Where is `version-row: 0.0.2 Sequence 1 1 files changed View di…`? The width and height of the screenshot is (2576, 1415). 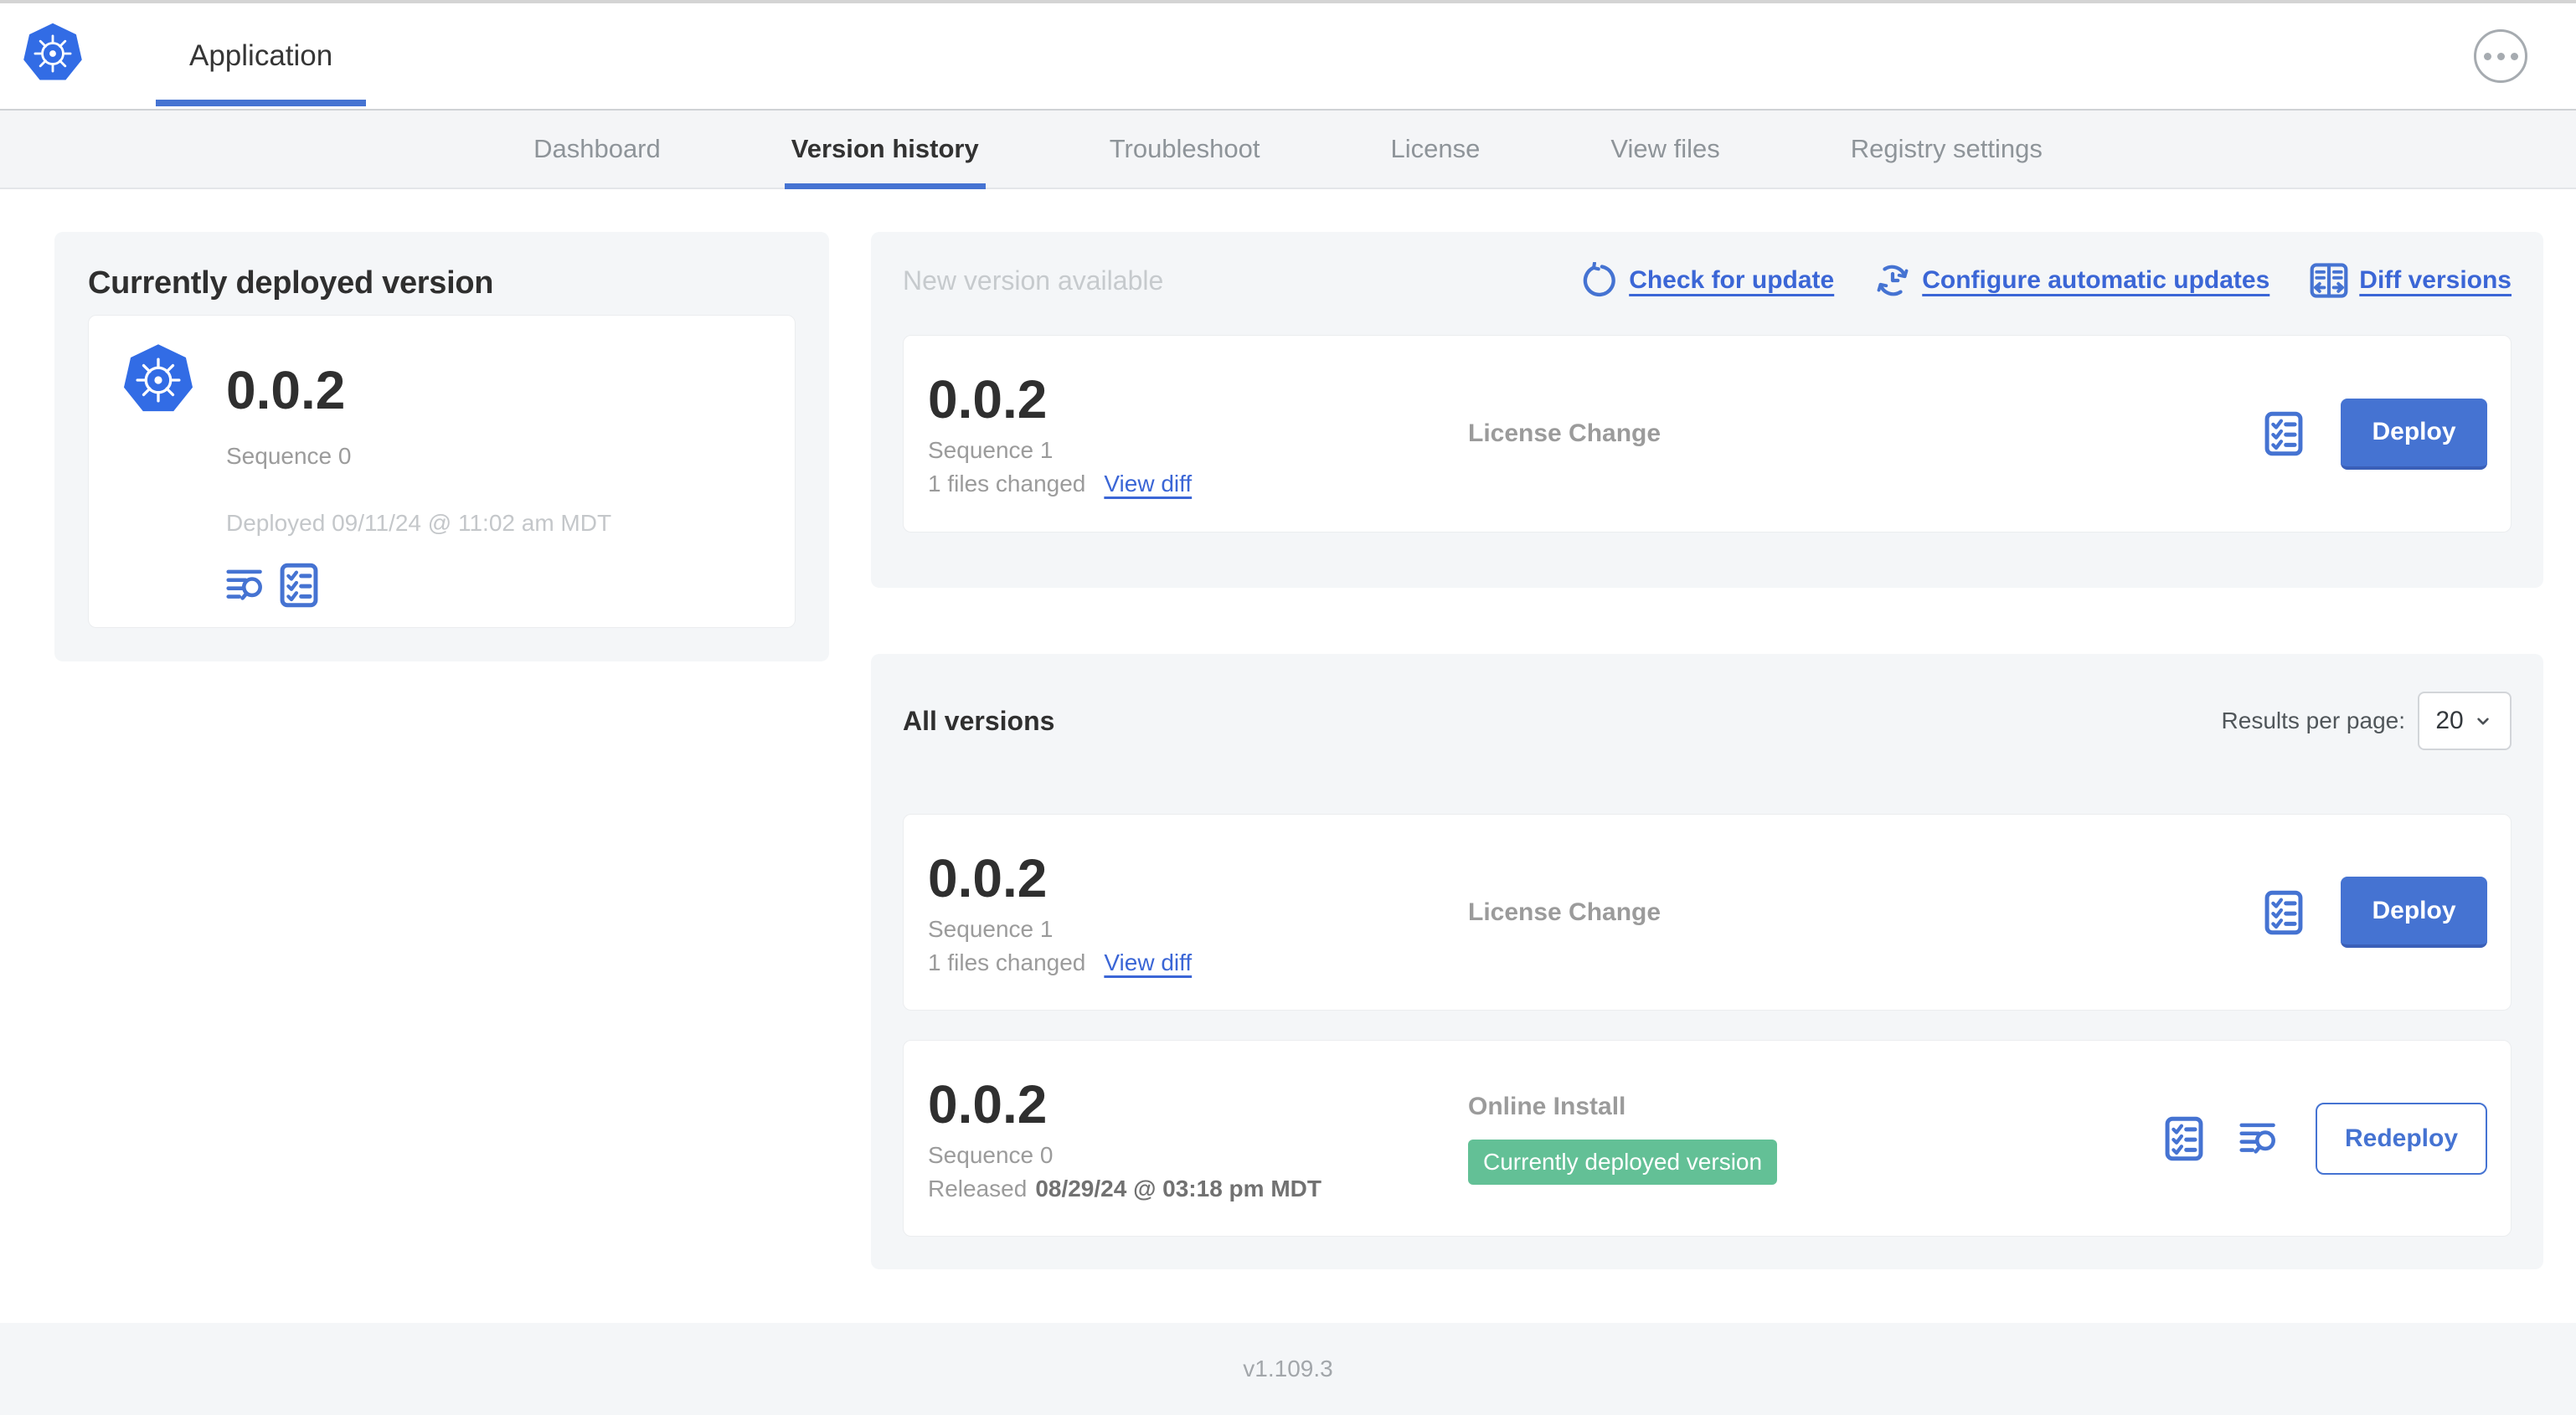
version-row: 0.0.2 Sequence 1 1 files changed View di… is located at coordinates (1707, 912).